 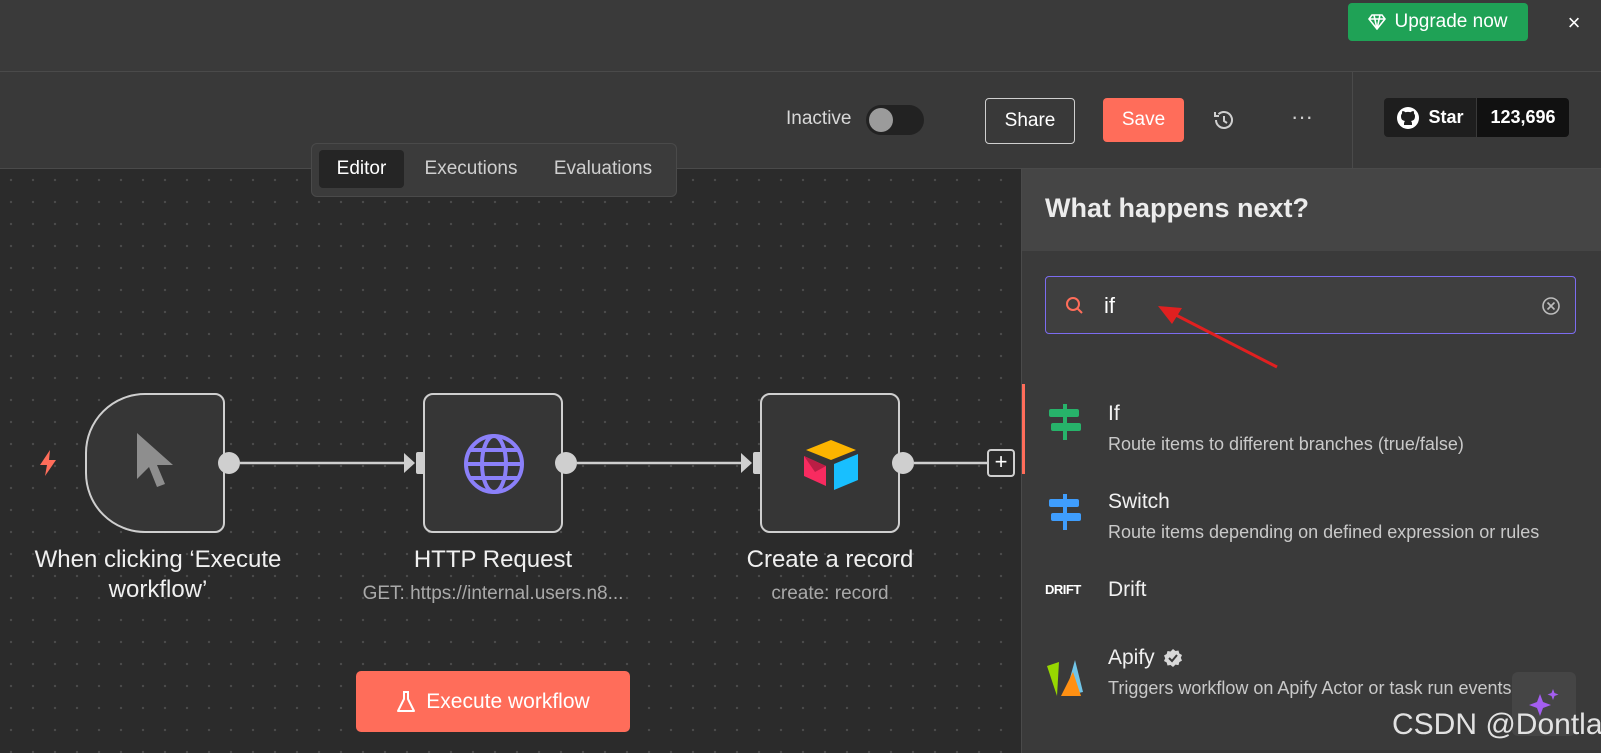 I want to click on execute-workflow-button: Execute workflow, so click(x=493, y=701).